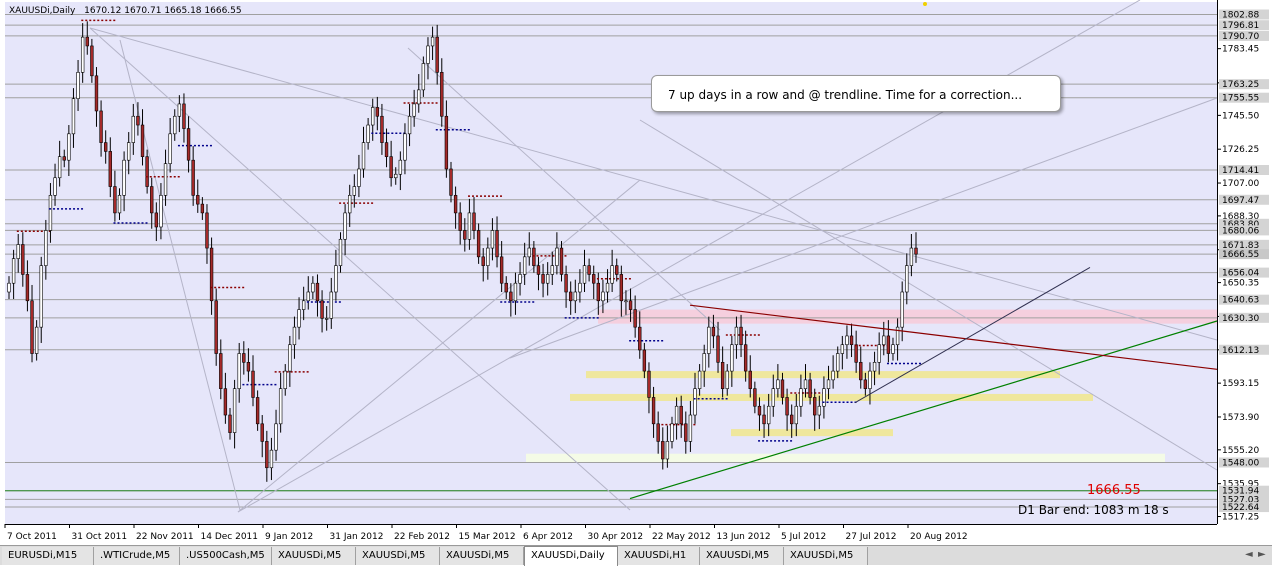  What do you see at coordinates (571, 556) in the screenshot?
I see `tab-xauusdi-daily: XAUUSDi,Daily` at bounding box center [571, 556].